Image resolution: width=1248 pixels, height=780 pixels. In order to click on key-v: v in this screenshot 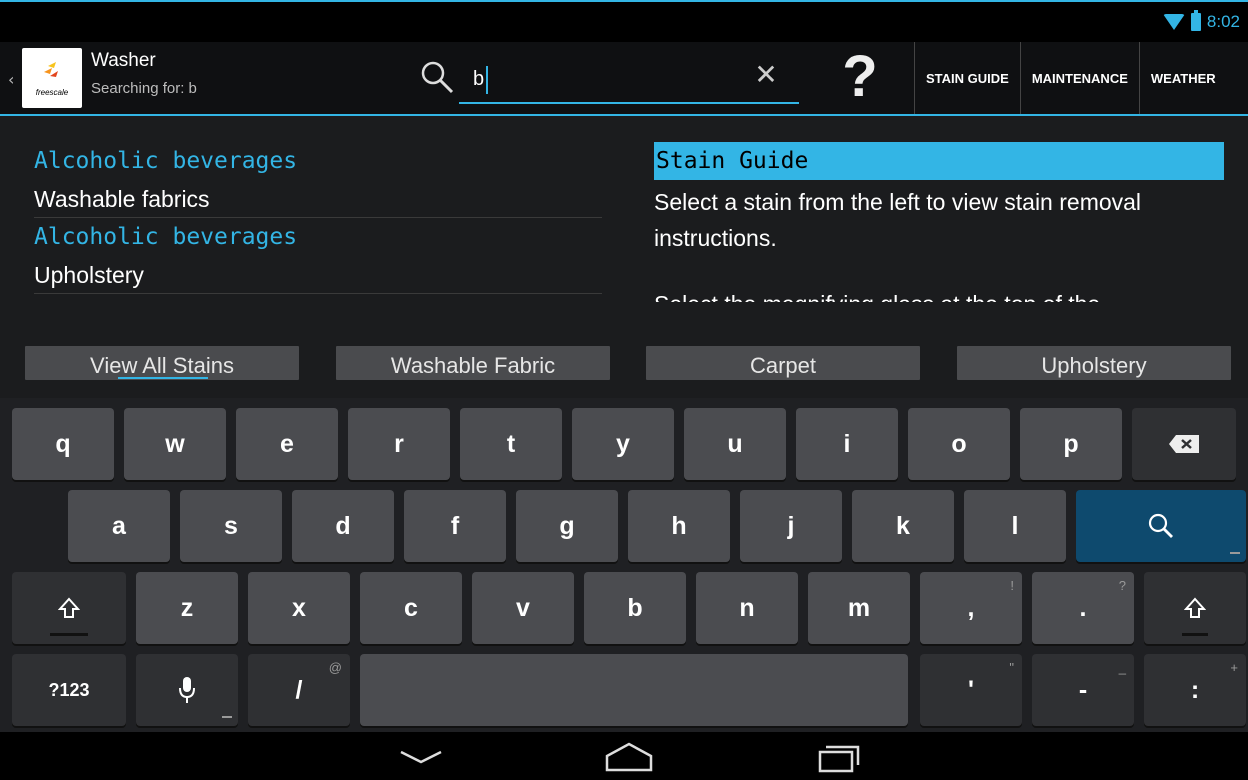, I will do `click(523, 608)`.